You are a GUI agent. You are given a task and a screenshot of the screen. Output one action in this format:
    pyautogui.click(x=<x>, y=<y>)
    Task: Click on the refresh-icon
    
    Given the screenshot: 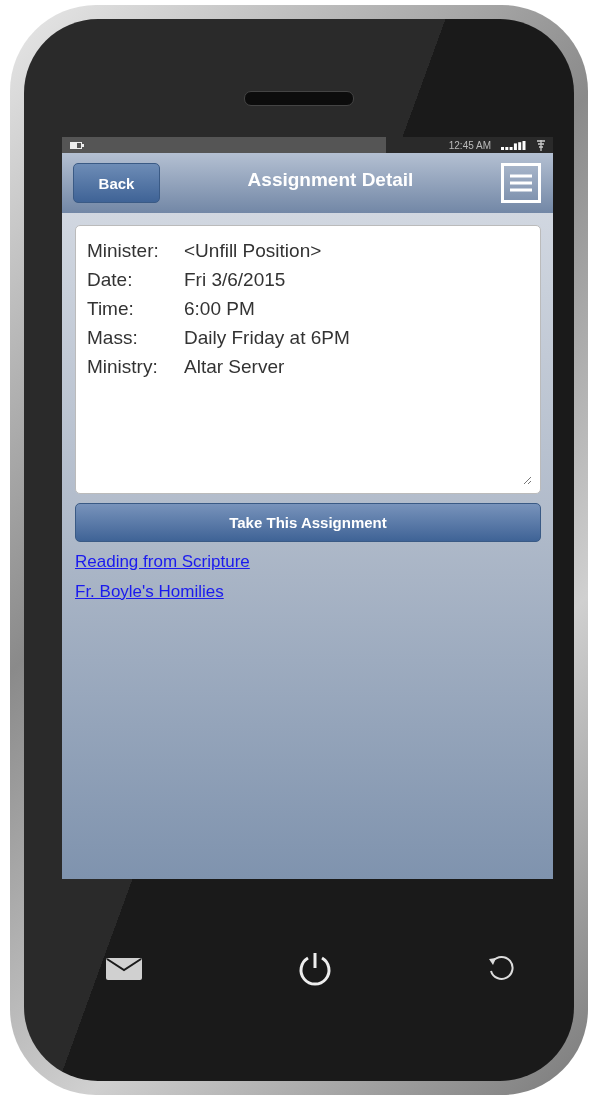 What is the action you would take?
    pyautogui.click(x=501, y=969)
    